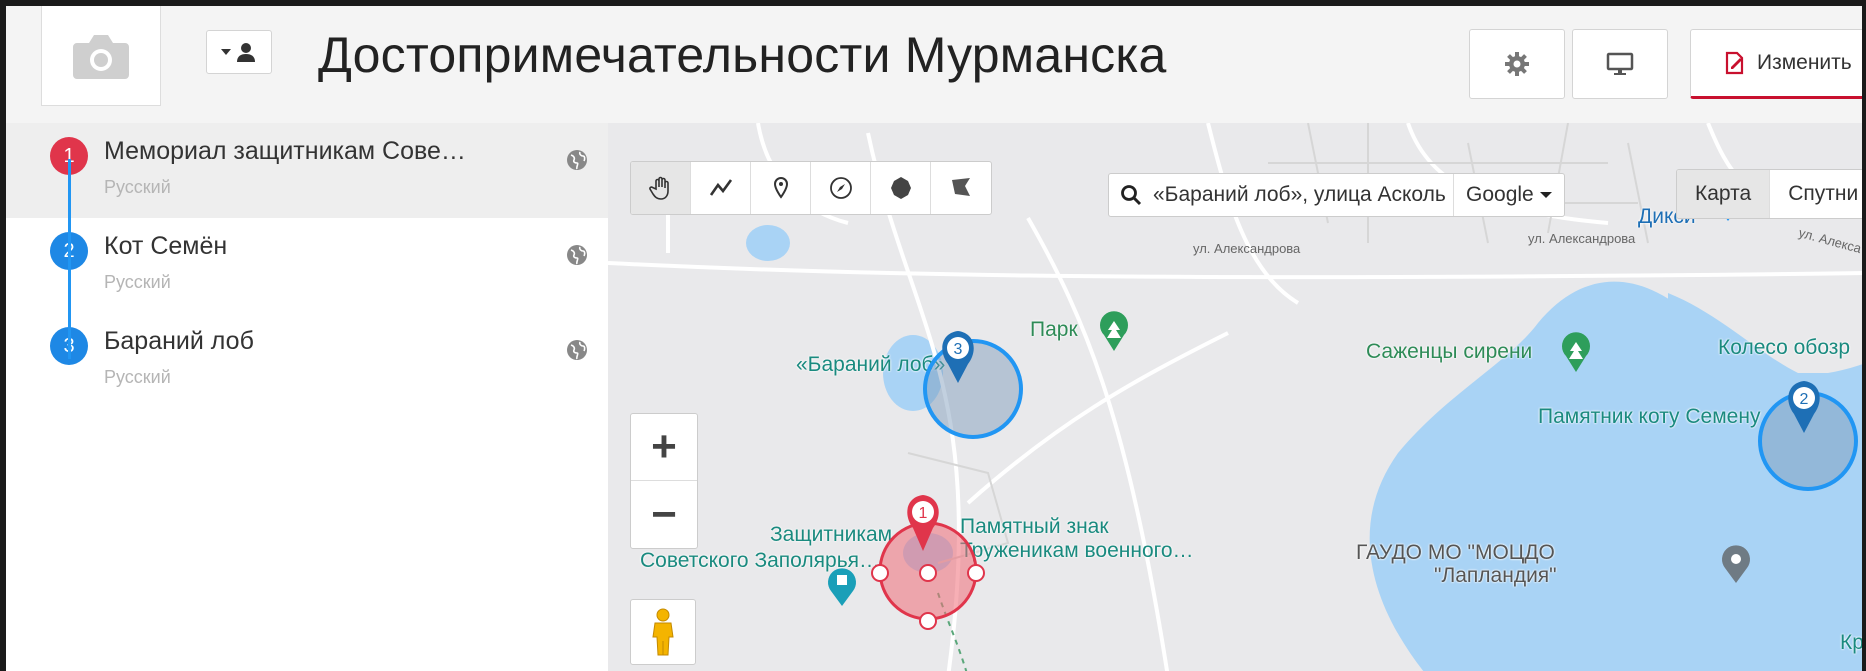 This screenshot has height=671, width=1866. I want to click on pan-tool, so click(661, 188).